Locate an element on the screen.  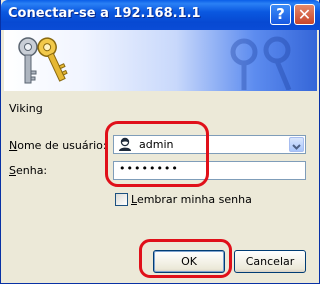
password-value: •••••••• is located at coordinates (149, 168).